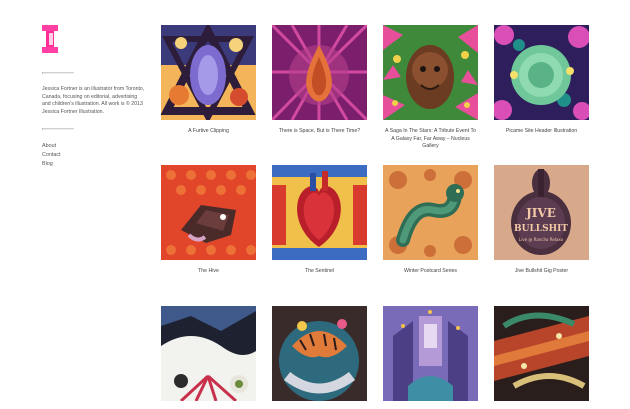  What do you see at coordinates (430, 272) in the screenshot?
I see `artwork-caption: Winter Postcard Series` at bounding box center [430, 272].